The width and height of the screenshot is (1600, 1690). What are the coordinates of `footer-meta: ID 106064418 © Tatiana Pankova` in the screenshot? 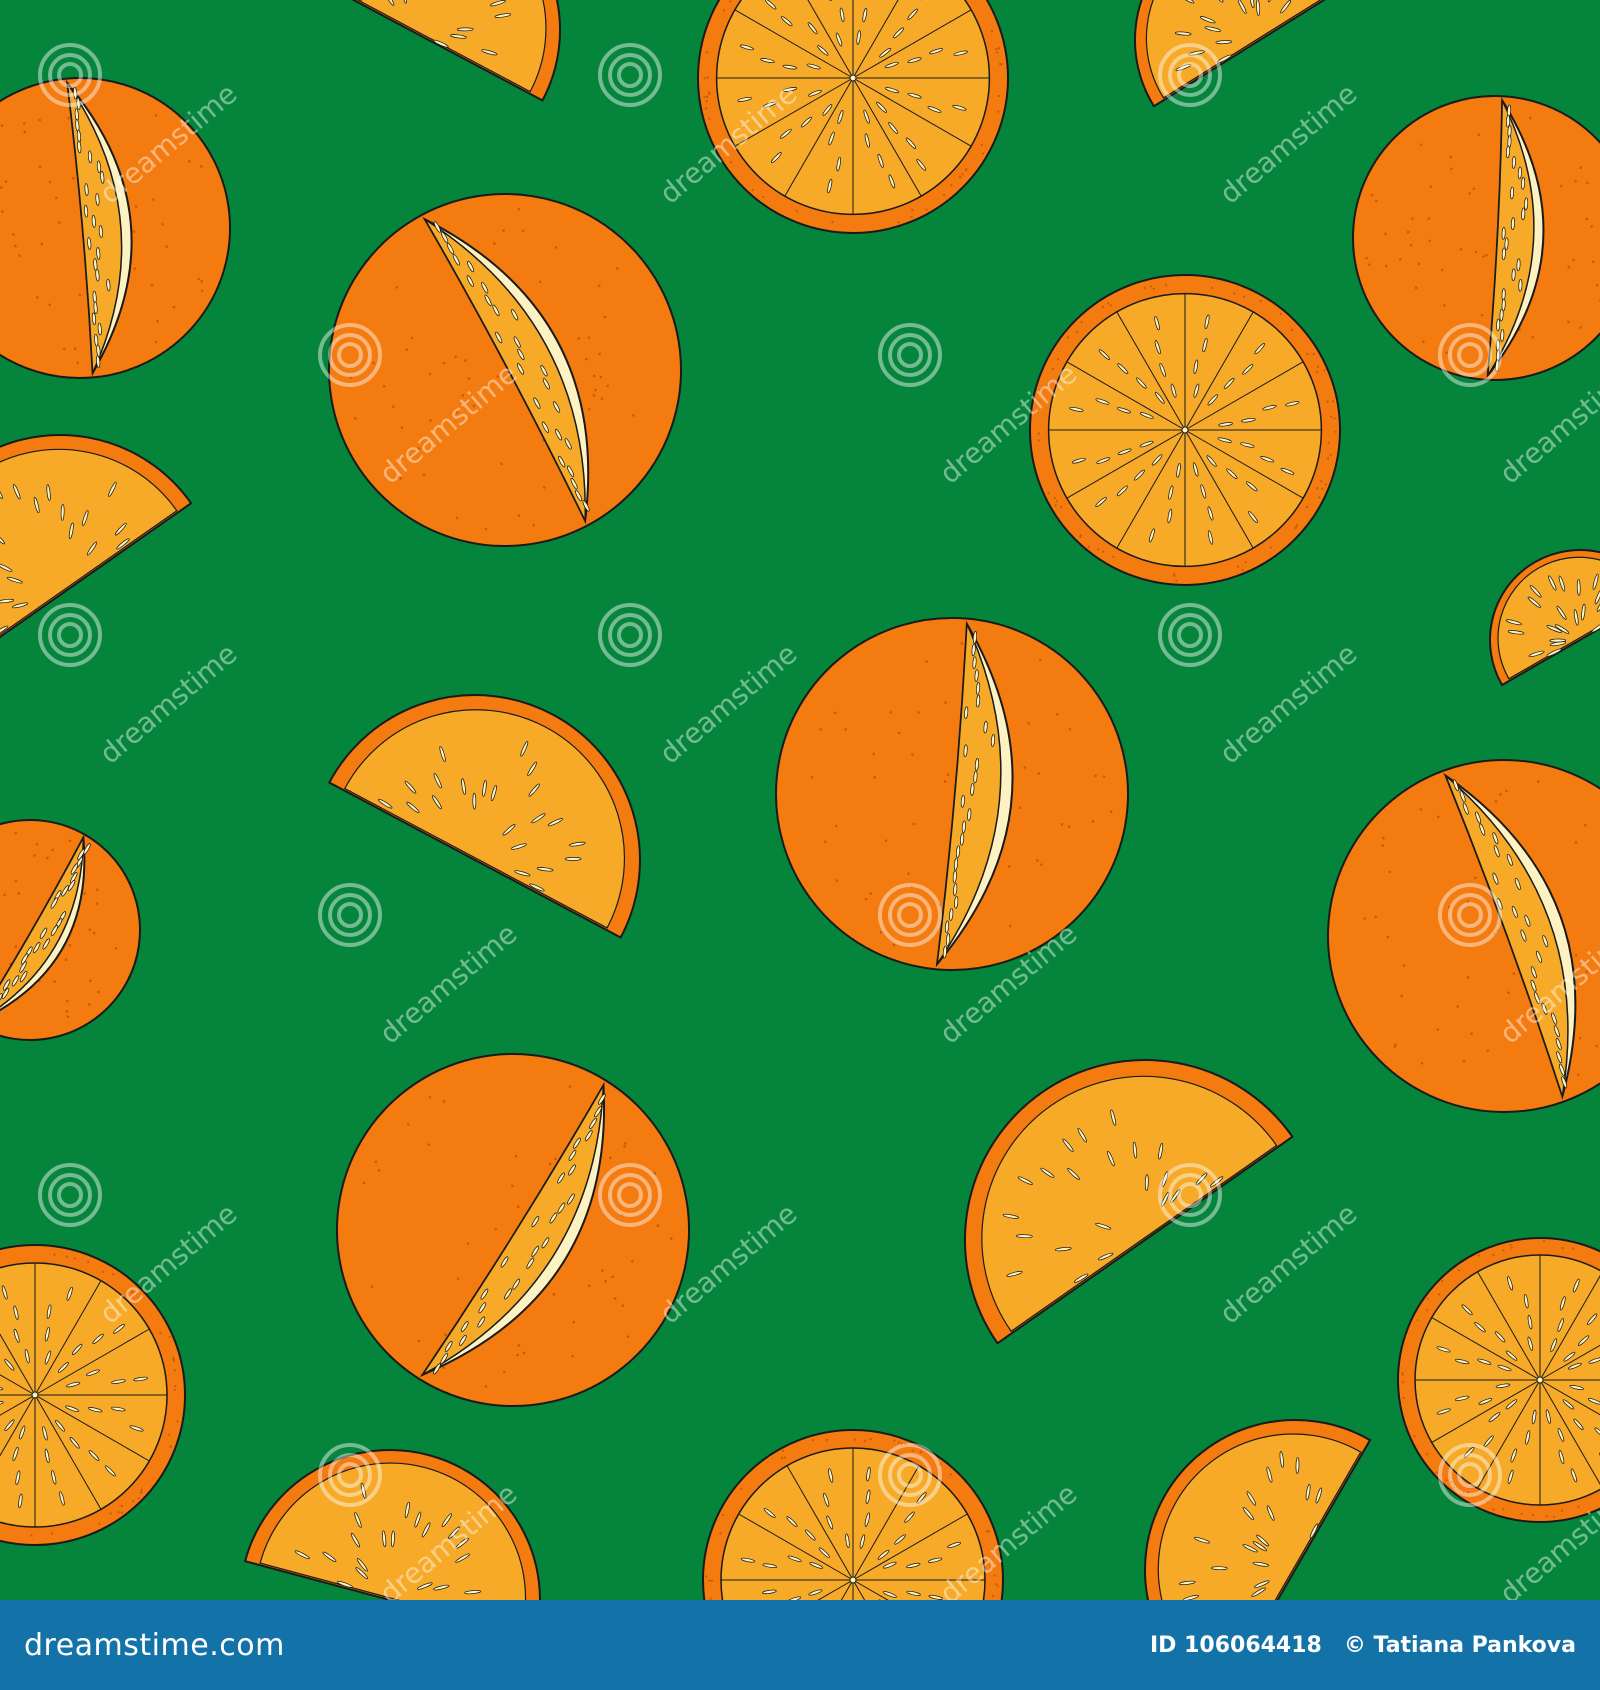 It's located at (1363, 1645).